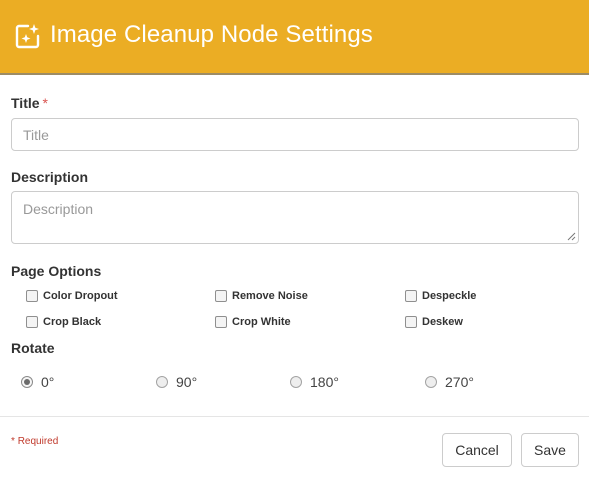  What do you see at coordinates (261, 296) in the screenshot?
I see `checkbox-remove-noise: Remove Noise` at bounding box center [261, 296].